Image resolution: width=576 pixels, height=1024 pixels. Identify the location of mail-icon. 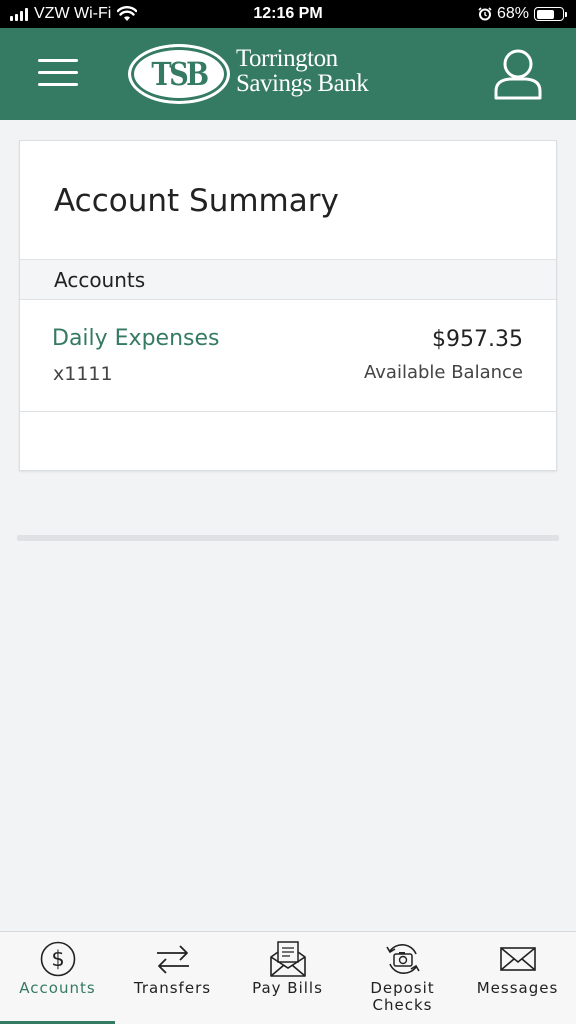
(518, 959).